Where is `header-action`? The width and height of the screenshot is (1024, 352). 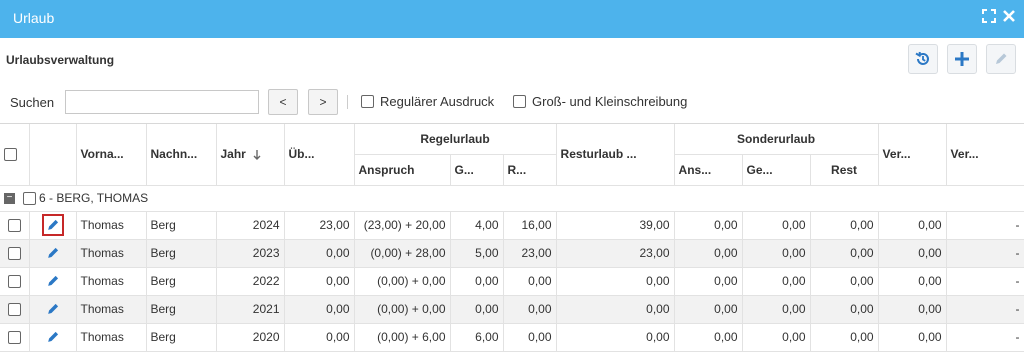 header-action is located at coordinates (53, 155).